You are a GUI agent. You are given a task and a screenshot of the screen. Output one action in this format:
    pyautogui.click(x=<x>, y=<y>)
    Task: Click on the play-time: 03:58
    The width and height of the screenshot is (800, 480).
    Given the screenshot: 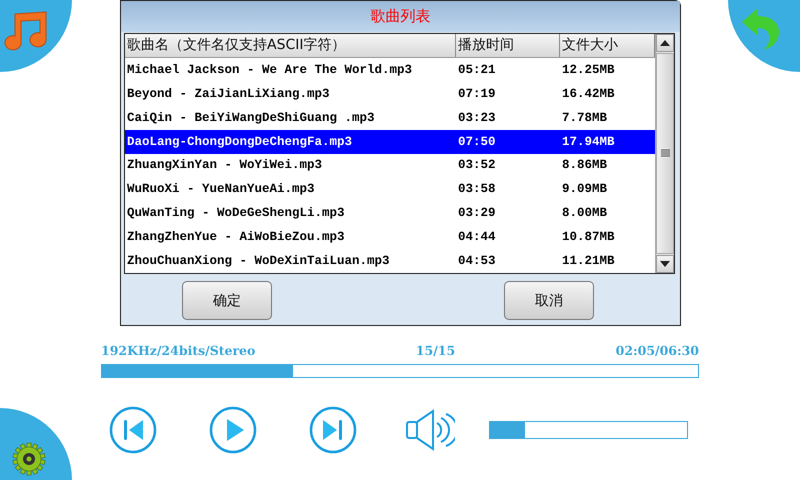 What is the action you would take?
    pyautogui.click(x=477, y=189)
    